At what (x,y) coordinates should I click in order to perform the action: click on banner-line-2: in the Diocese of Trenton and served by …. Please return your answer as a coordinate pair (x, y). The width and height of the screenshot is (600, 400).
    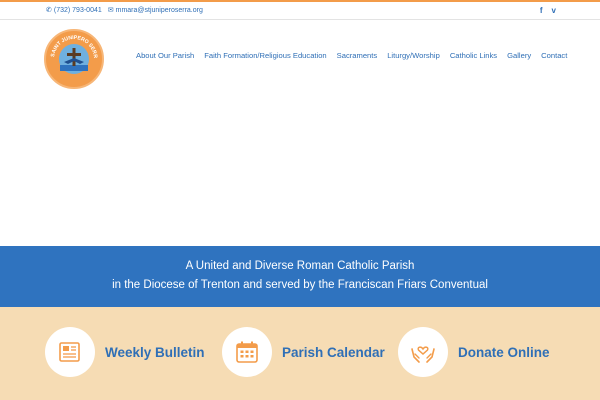
    Looking at the image, I should click on (300, 285).